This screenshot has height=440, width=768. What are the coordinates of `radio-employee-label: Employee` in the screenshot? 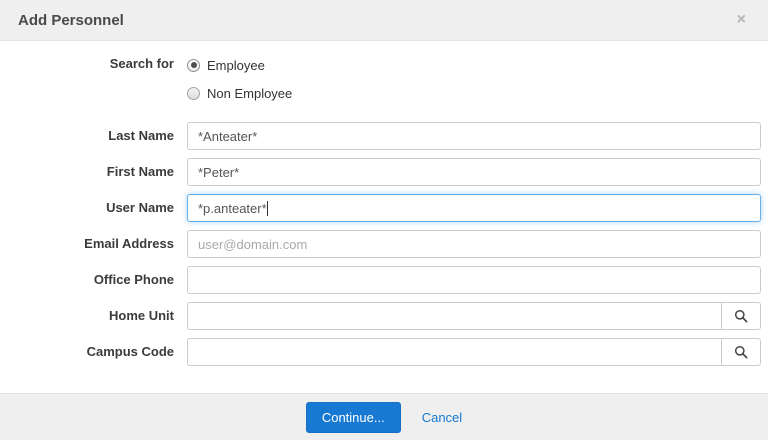 It's located at (236, 65).